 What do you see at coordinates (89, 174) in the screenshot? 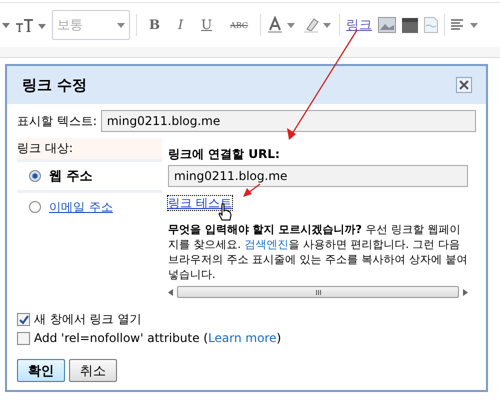
I see `link-target-option: 웹 주소` at bounding box center [89, 174].